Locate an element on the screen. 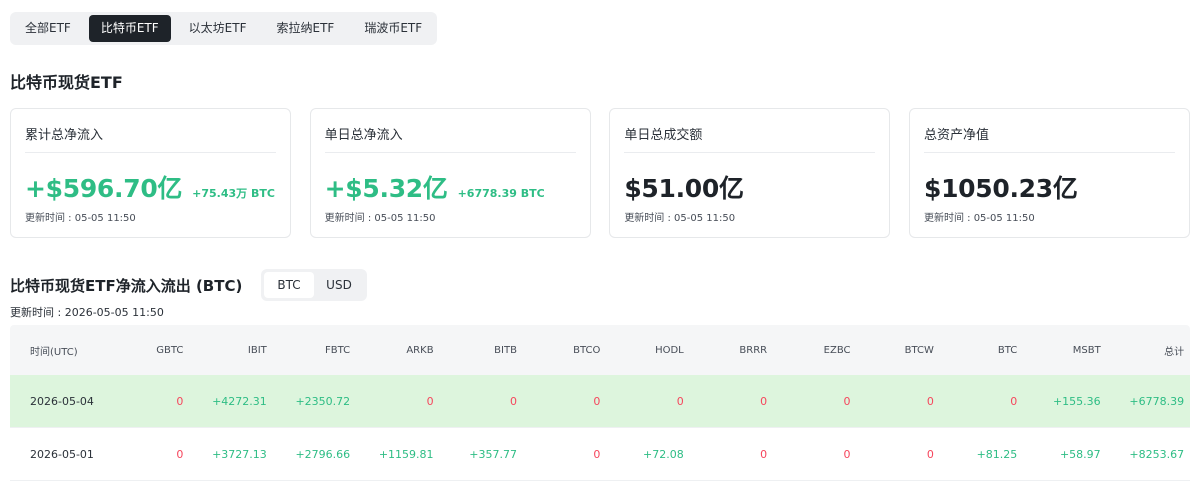 The image size is (1200, 492). unit-toggle: BTC USD is located at coordinates (314, 285).